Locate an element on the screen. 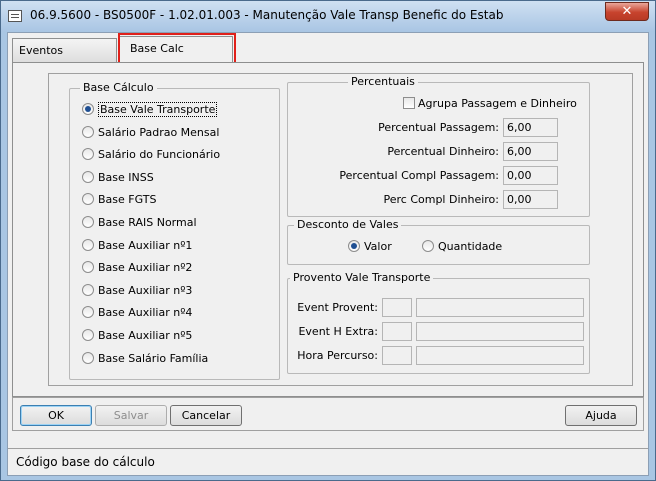  base-option-row: Base Vale Transporte is located at coordinates (150, 109).